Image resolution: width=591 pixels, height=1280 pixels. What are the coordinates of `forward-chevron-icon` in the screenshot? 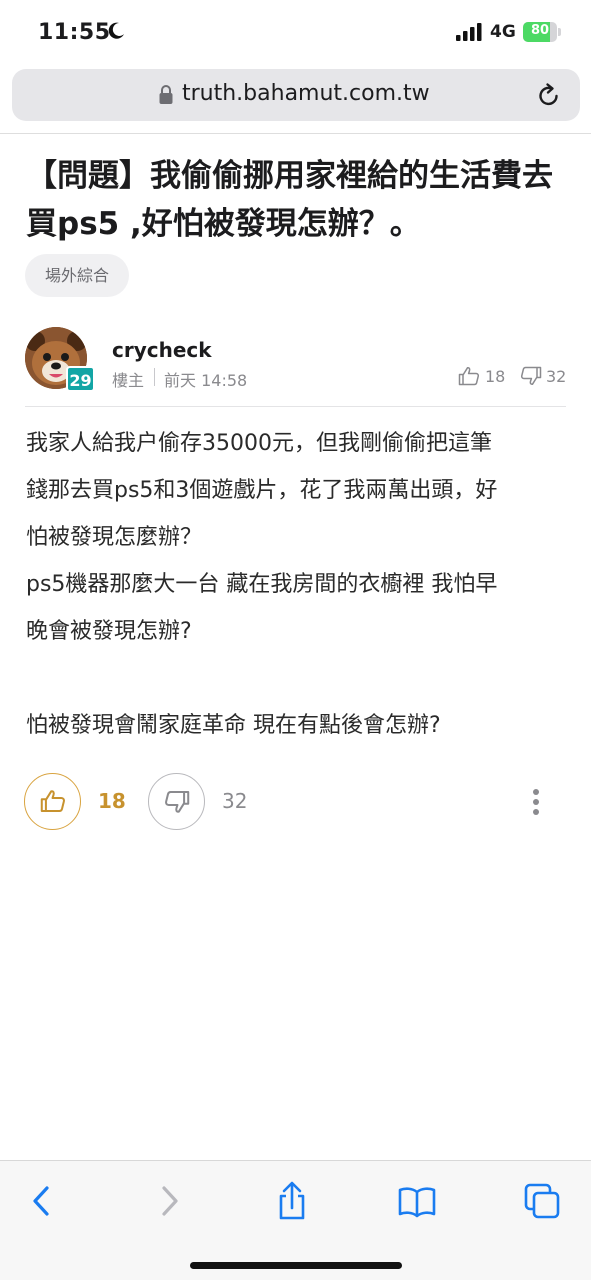 It's located at (170, 1201).